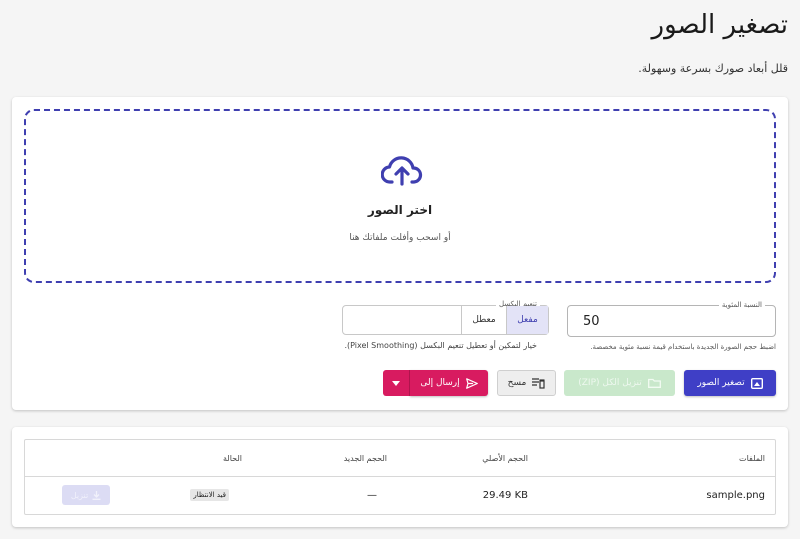  I want to click on clear-list-icon, so click(538, 383).